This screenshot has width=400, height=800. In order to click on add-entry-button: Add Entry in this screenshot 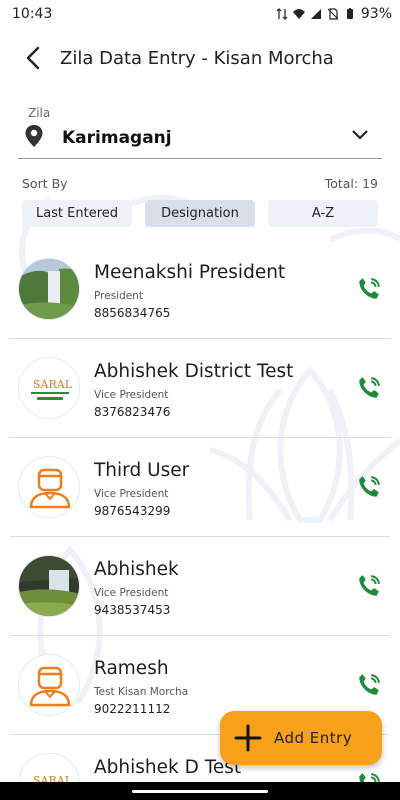, I will do `click(301, 738)`.